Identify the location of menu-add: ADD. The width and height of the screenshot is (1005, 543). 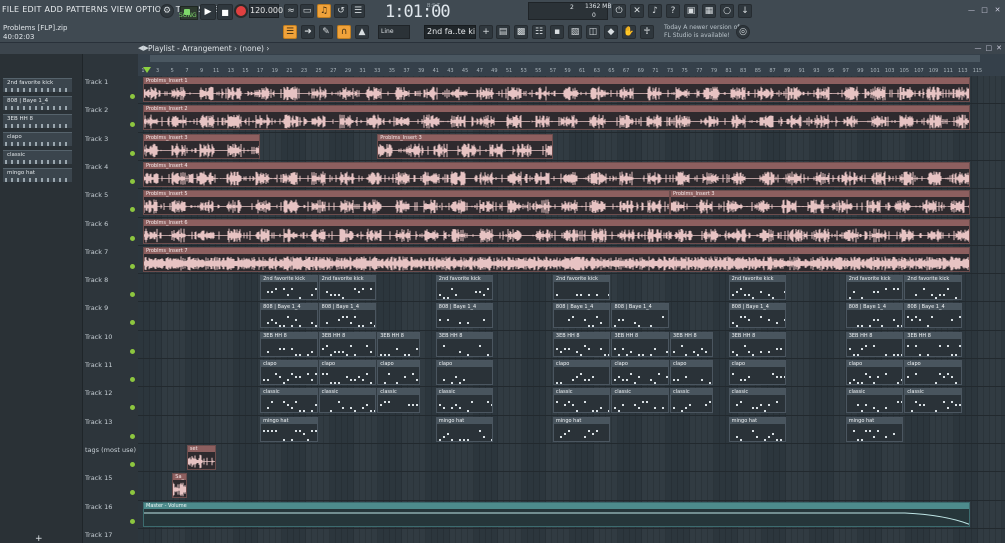
(54, 9).